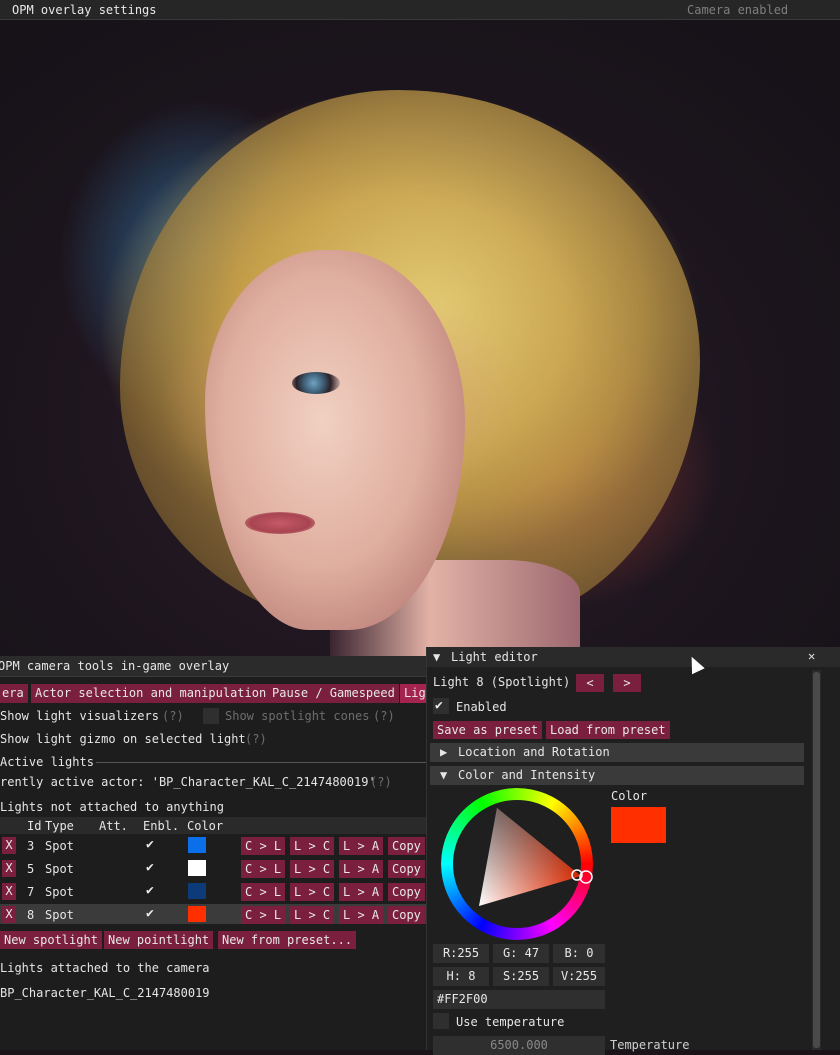 The height and width of the screenshot is (1055, 840). What do you see at coordinates (31, 846) in the screenshot?
I see `light-id: 3` at bounding box center [31, 846].